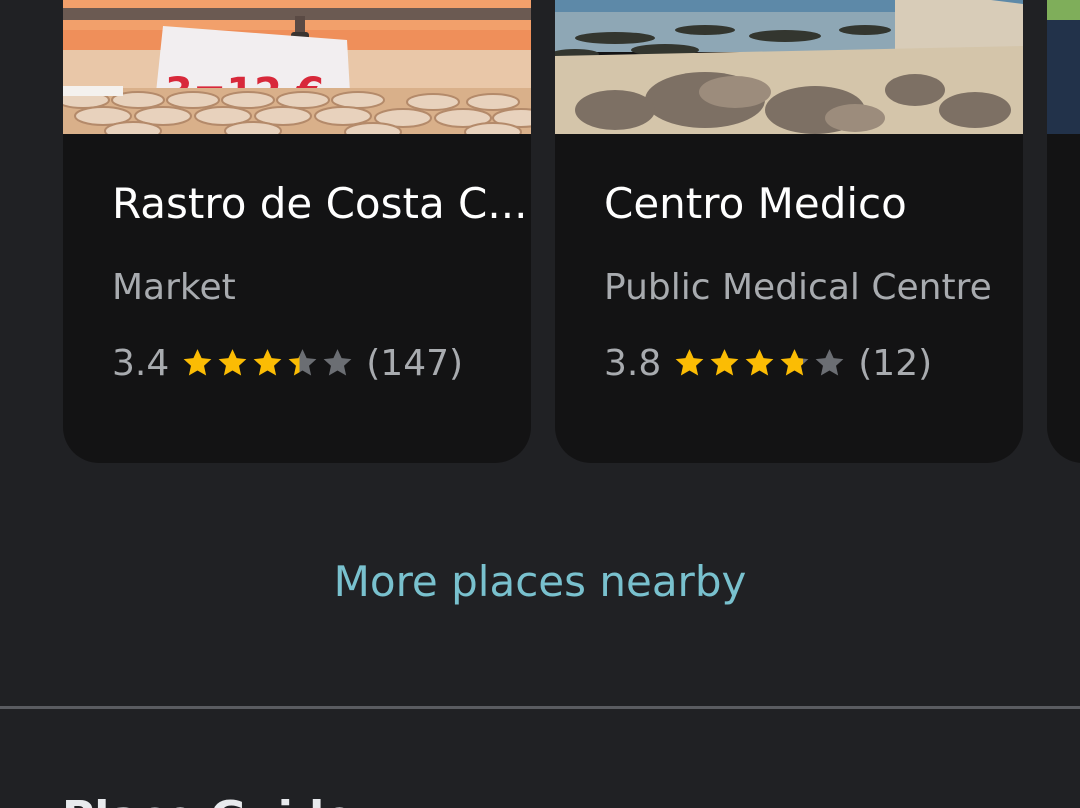 The height and width of the screenshot is (808, 1080). I want to click on place-rating: 3.8 (12), so click(768, 363).